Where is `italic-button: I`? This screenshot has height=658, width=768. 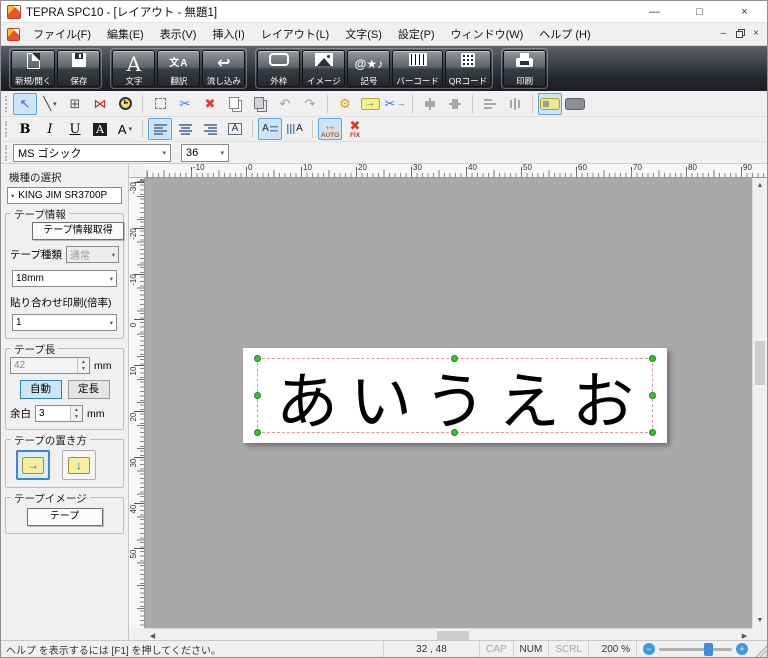
italic-button: I is located at coordinates (50, 129).